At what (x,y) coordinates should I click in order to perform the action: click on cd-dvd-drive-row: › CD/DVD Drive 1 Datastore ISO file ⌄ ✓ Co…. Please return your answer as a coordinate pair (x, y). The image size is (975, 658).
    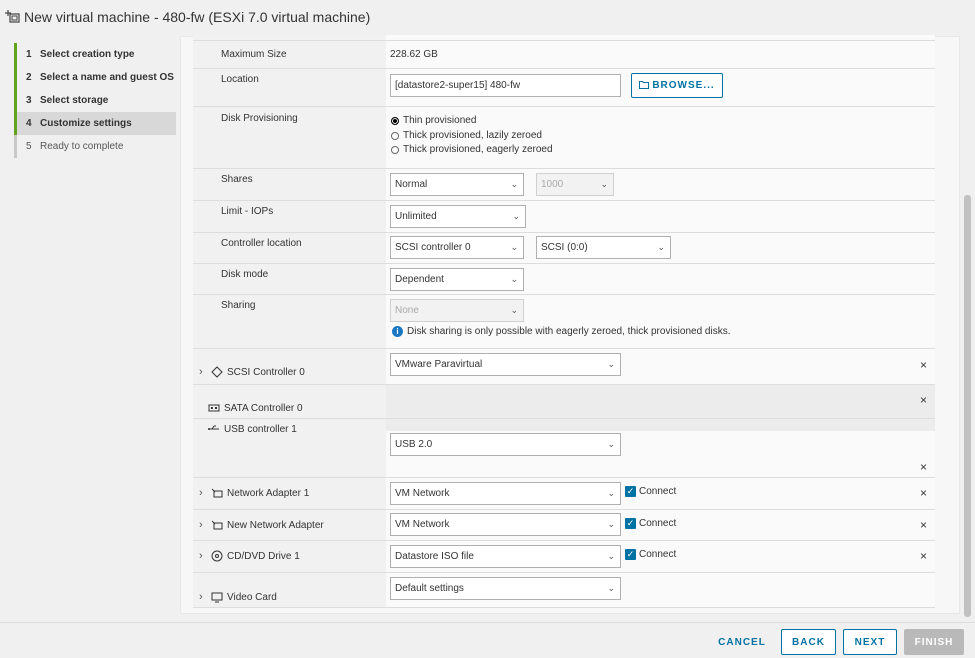
    Looking at the image, I should click on (564, 557).